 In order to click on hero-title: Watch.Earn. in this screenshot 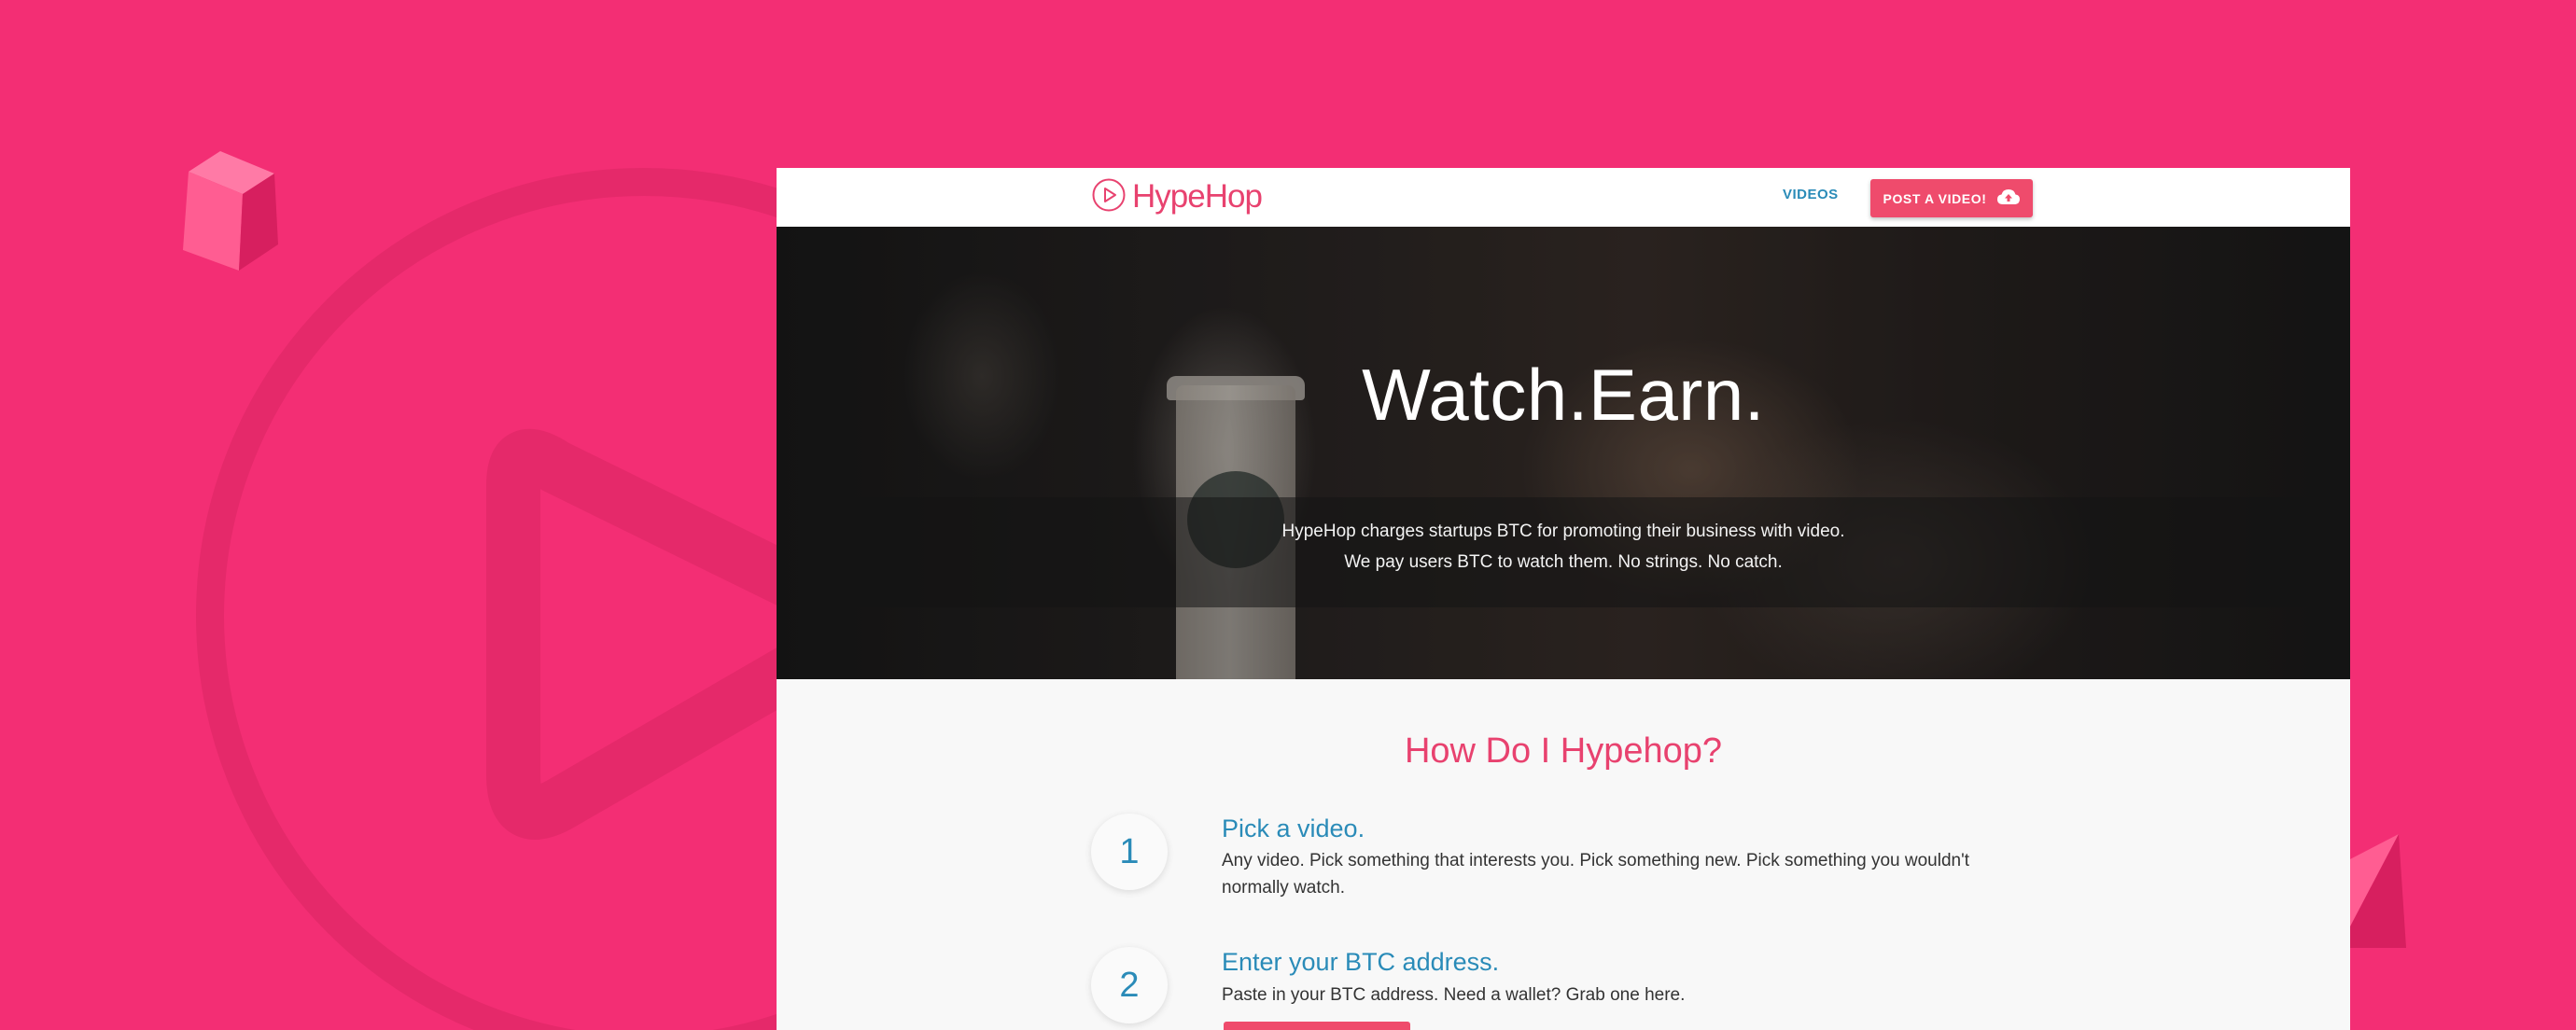, I will do `click(1563, 395)`.